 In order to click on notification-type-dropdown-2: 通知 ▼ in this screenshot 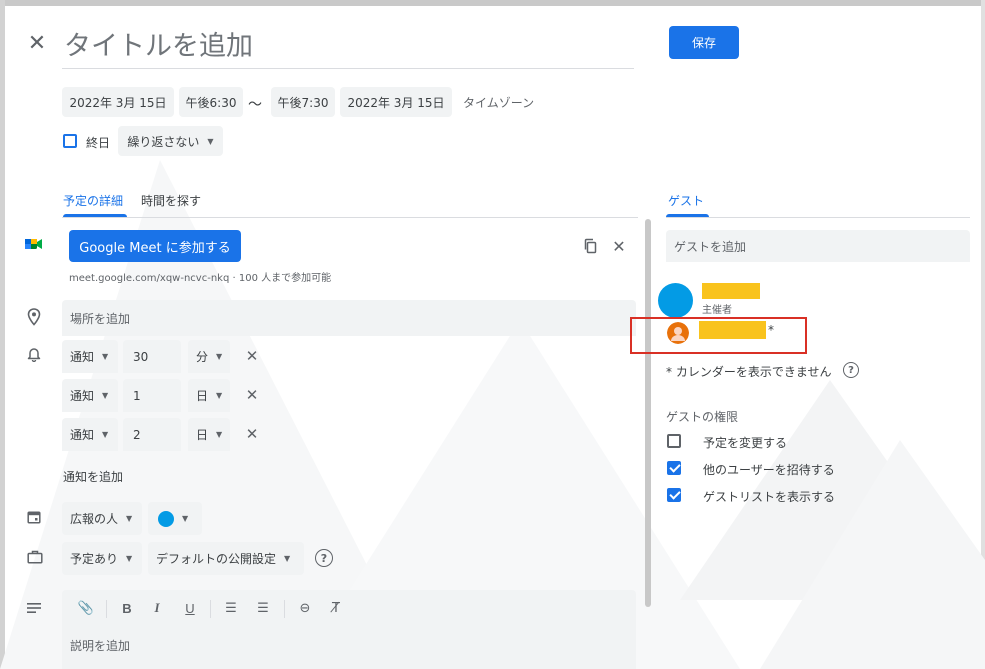, I will do `click(90, 395)`.